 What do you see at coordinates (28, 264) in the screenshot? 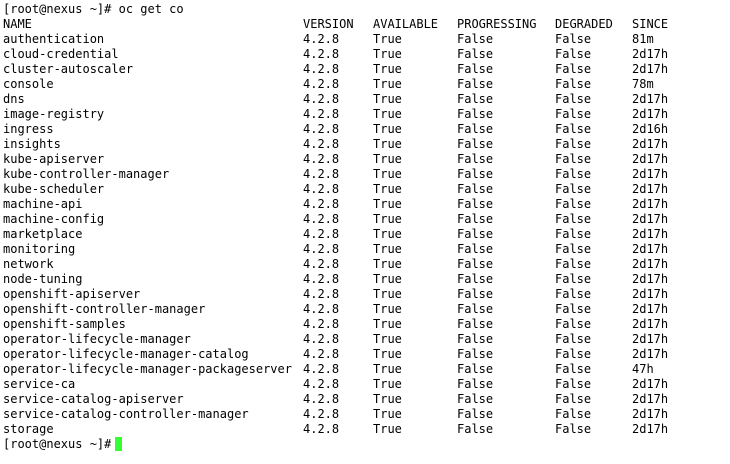
I see `cell-name: network` at bounding box center [28, 264].